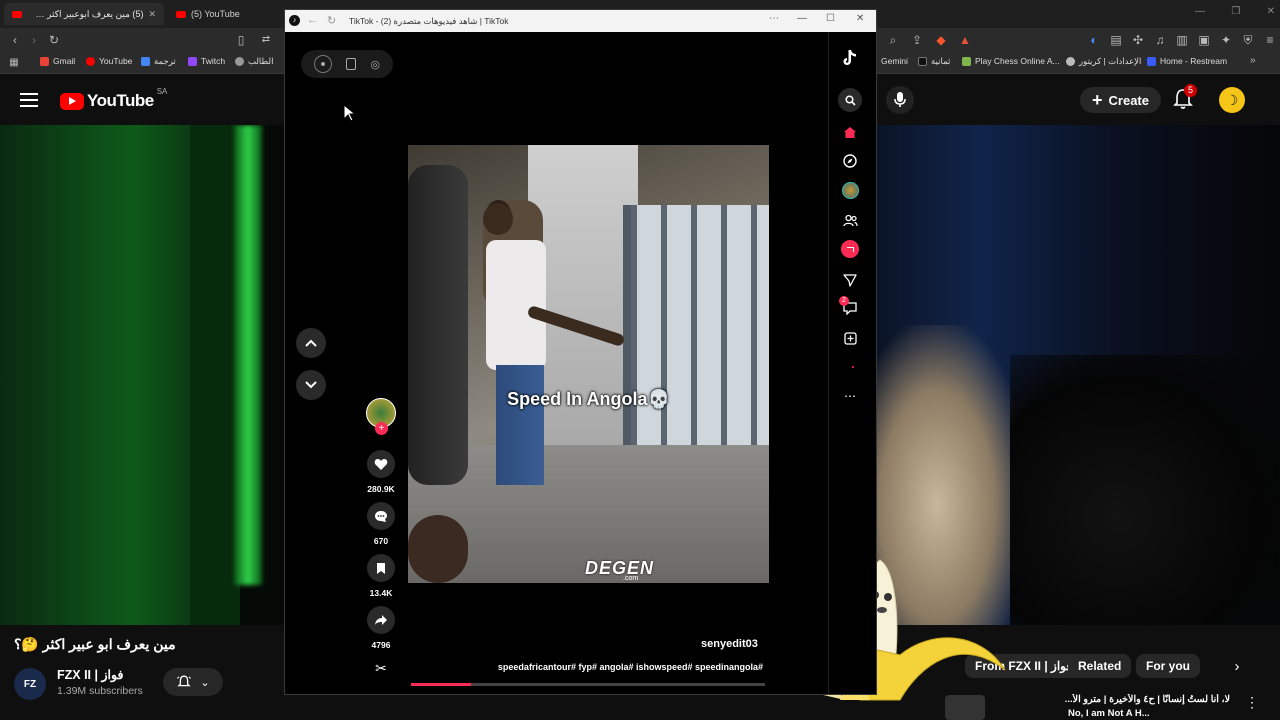 The width and height of the screenshot is (1280, 720). I want to click on bookmark-youtube: YouTube, so click(109, 61).